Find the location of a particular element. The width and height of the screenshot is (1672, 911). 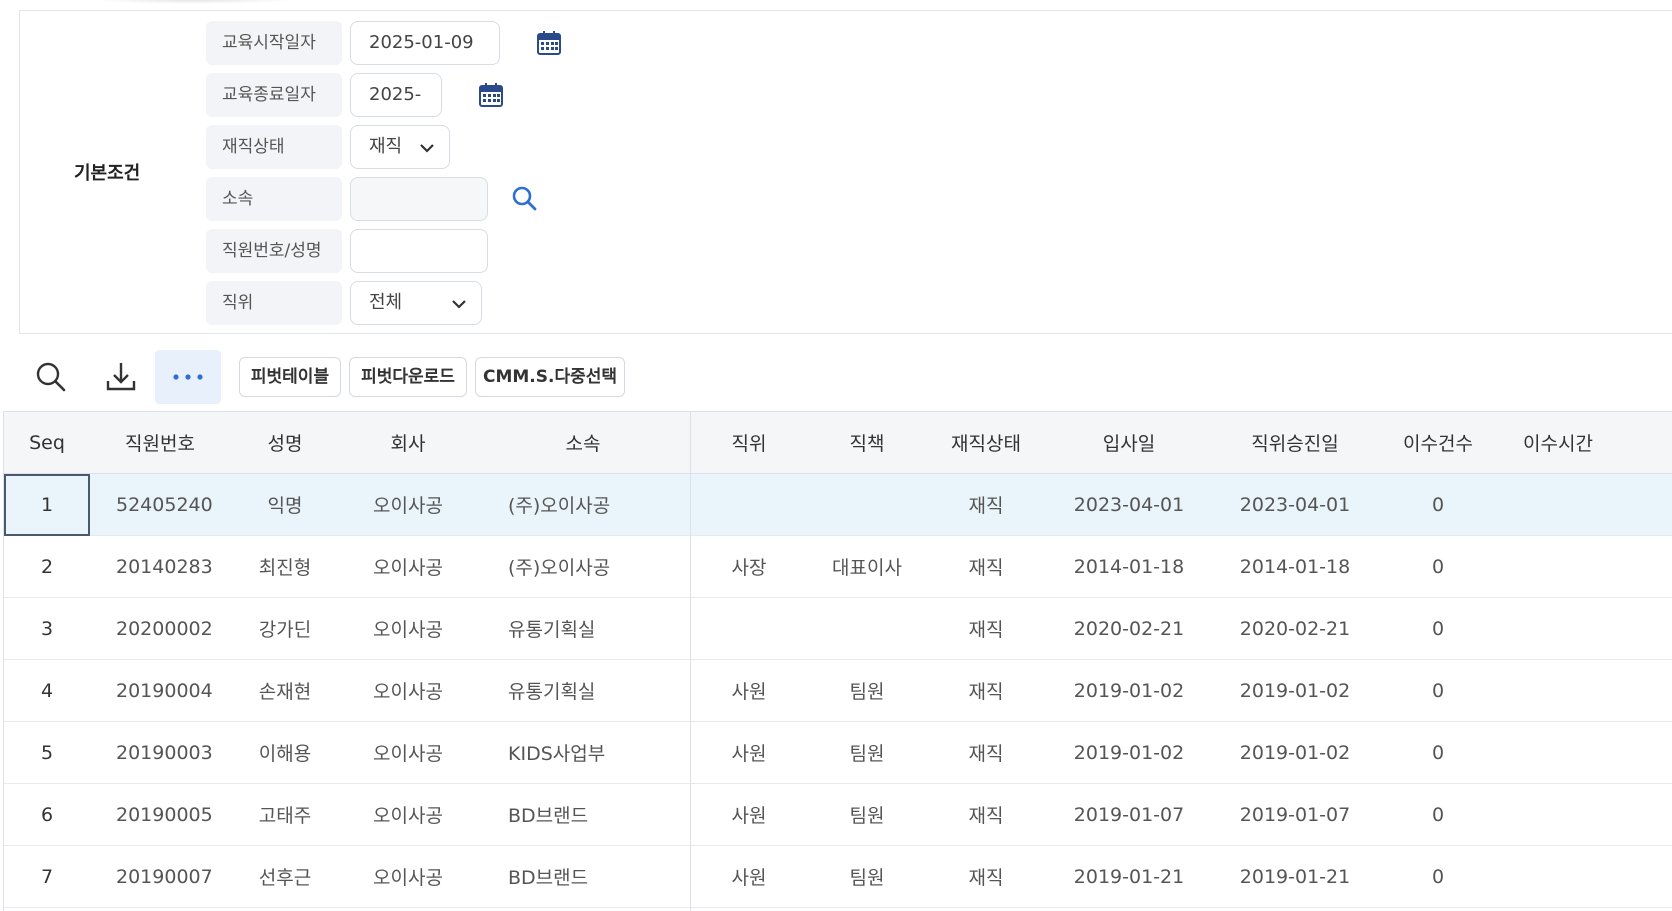

column-header: 이수시간 is located at coordinates (1558, 442).